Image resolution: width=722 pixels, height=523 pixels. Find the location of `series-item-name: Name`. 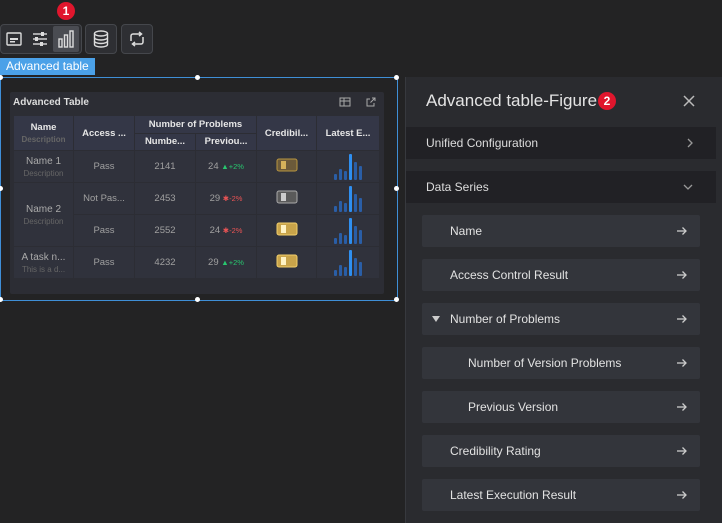

series-item-name: Name is located at coordinates (561, 231).